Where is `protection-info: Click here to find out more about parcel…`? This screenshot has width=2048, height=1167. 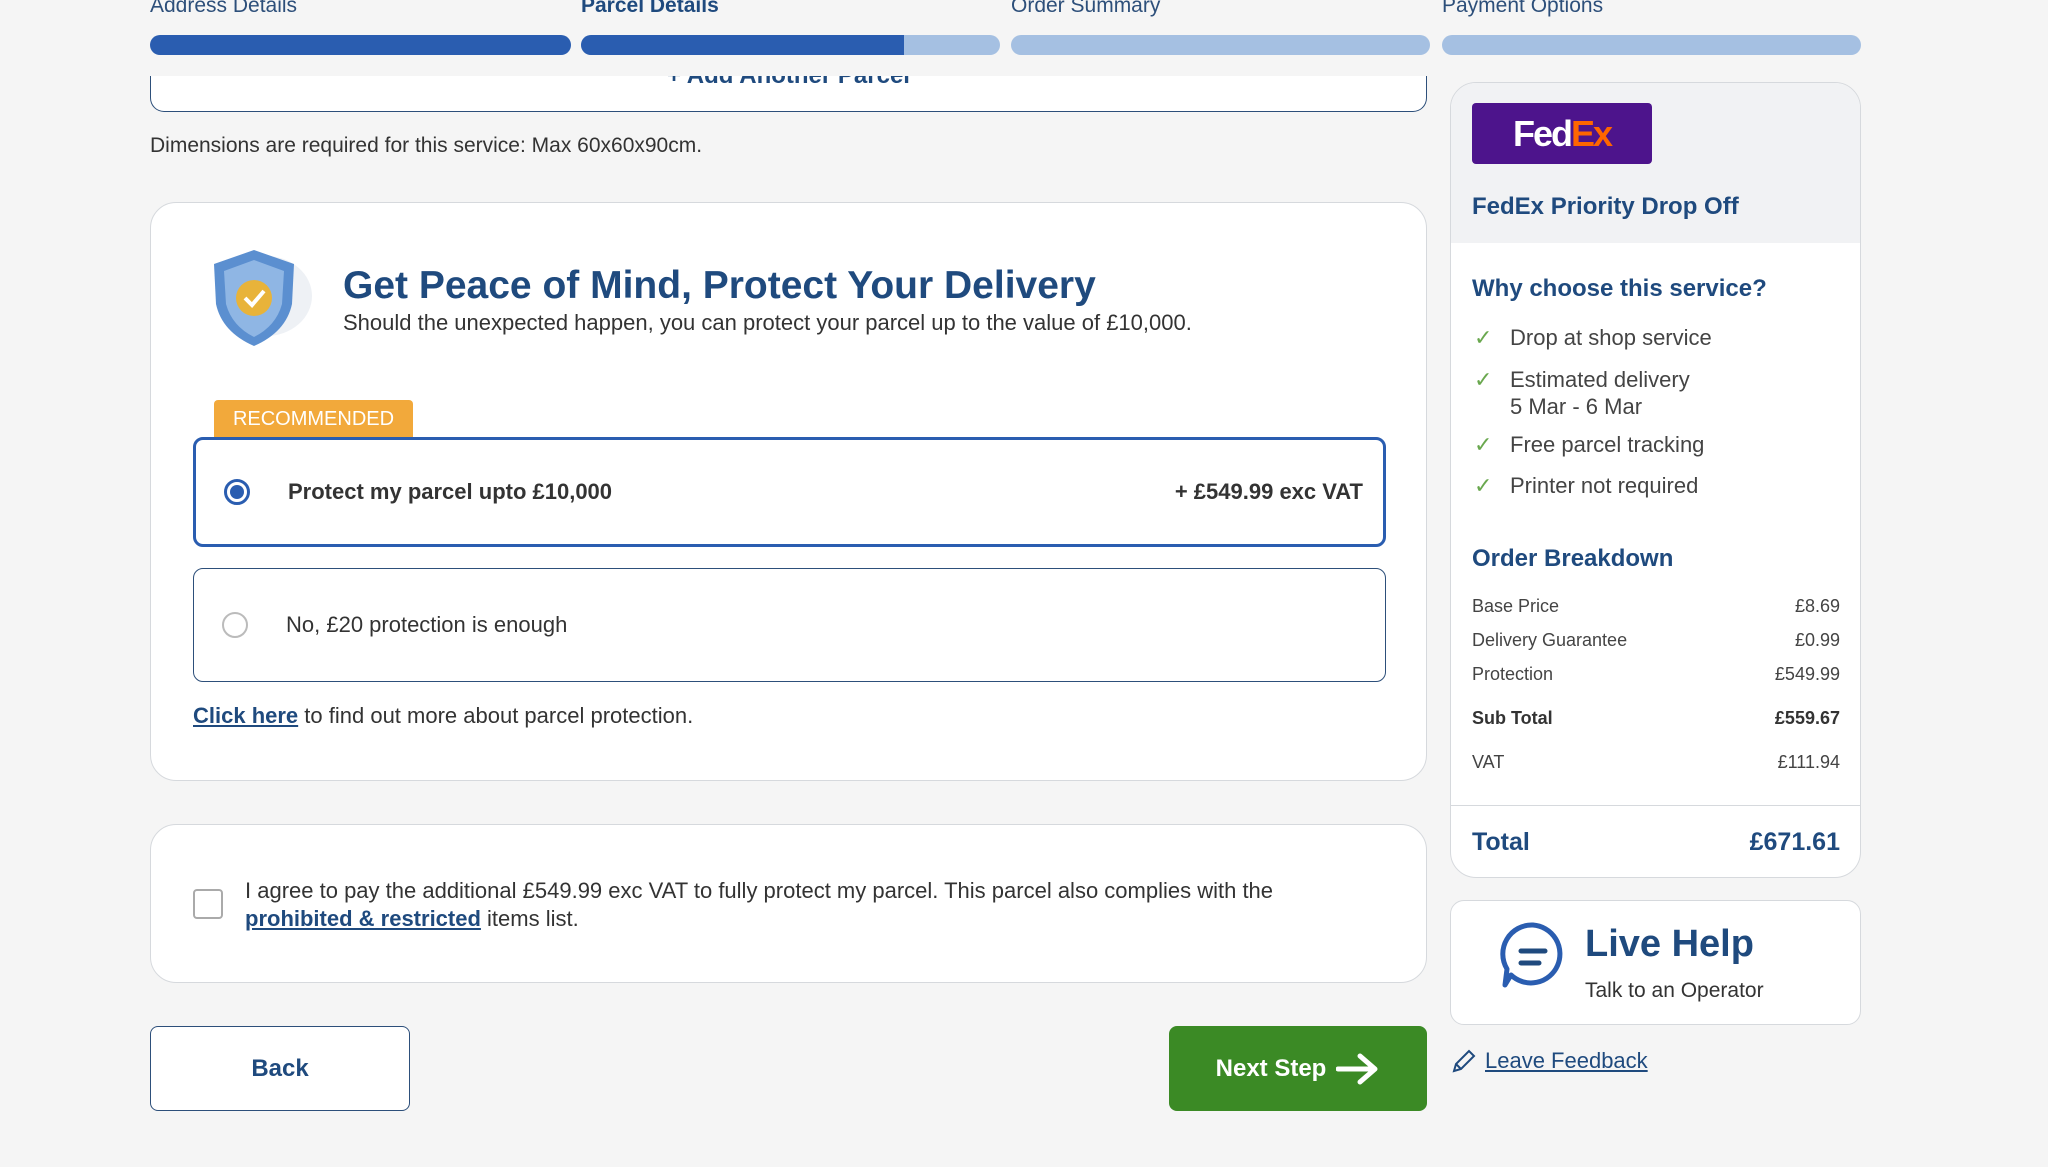 protection-info: Click here to find out more about parcel… is located at coordinates (443, 715).